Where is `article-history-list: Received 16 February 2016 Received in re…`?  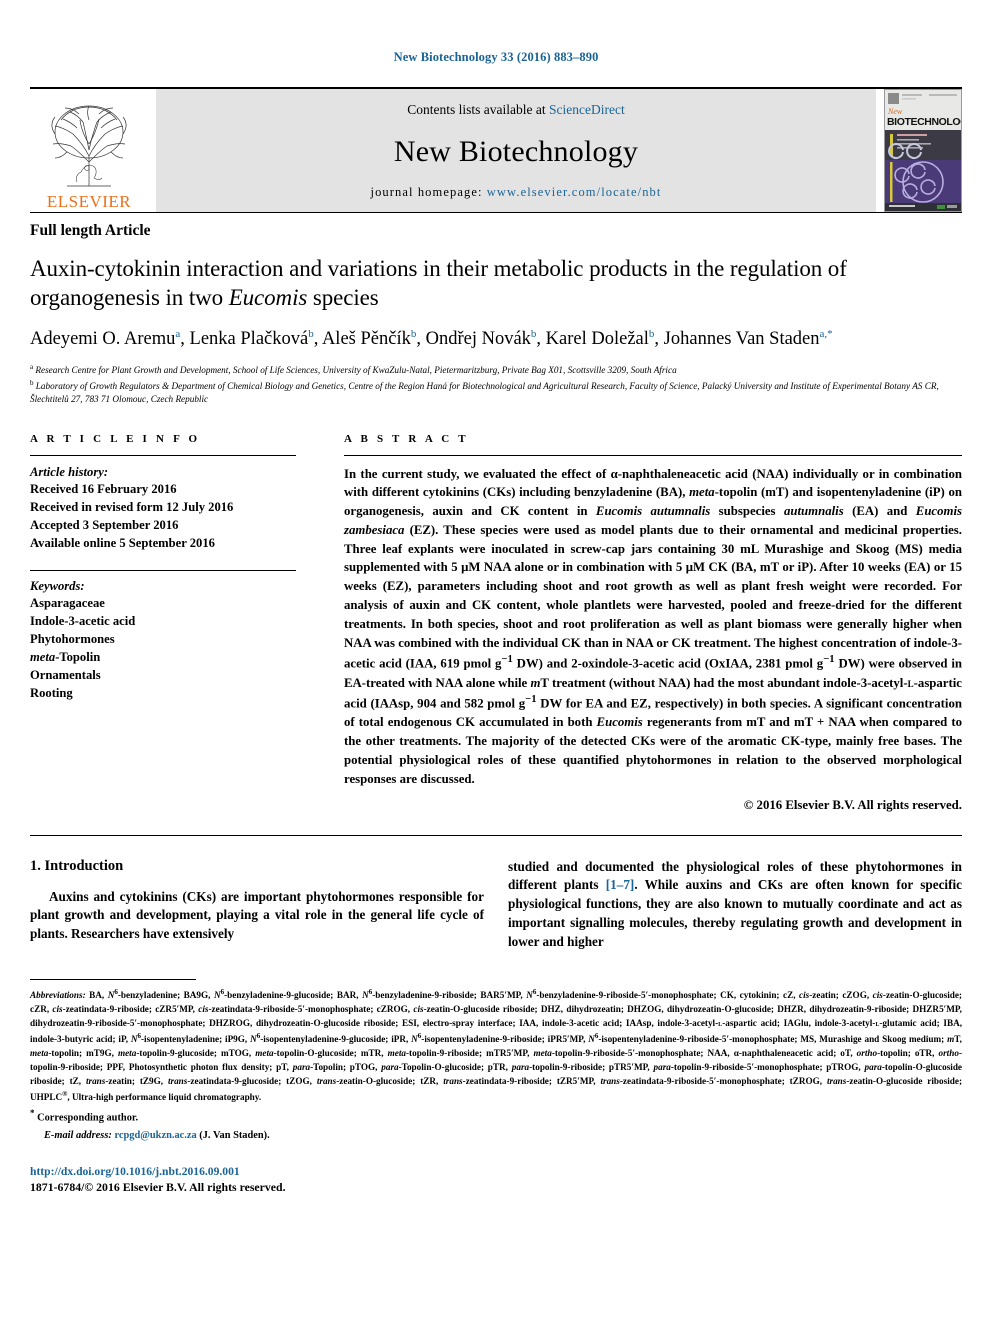 article-history-list: Received 16 February 2016 Received in re… is located at coordinates (163, 516).